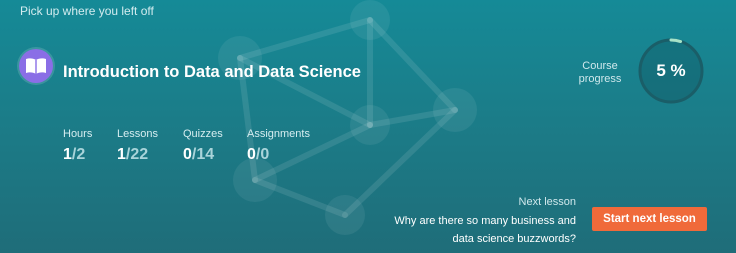  I want to click on course-title: Introduction to Data and Data Science, so click(212, 72).